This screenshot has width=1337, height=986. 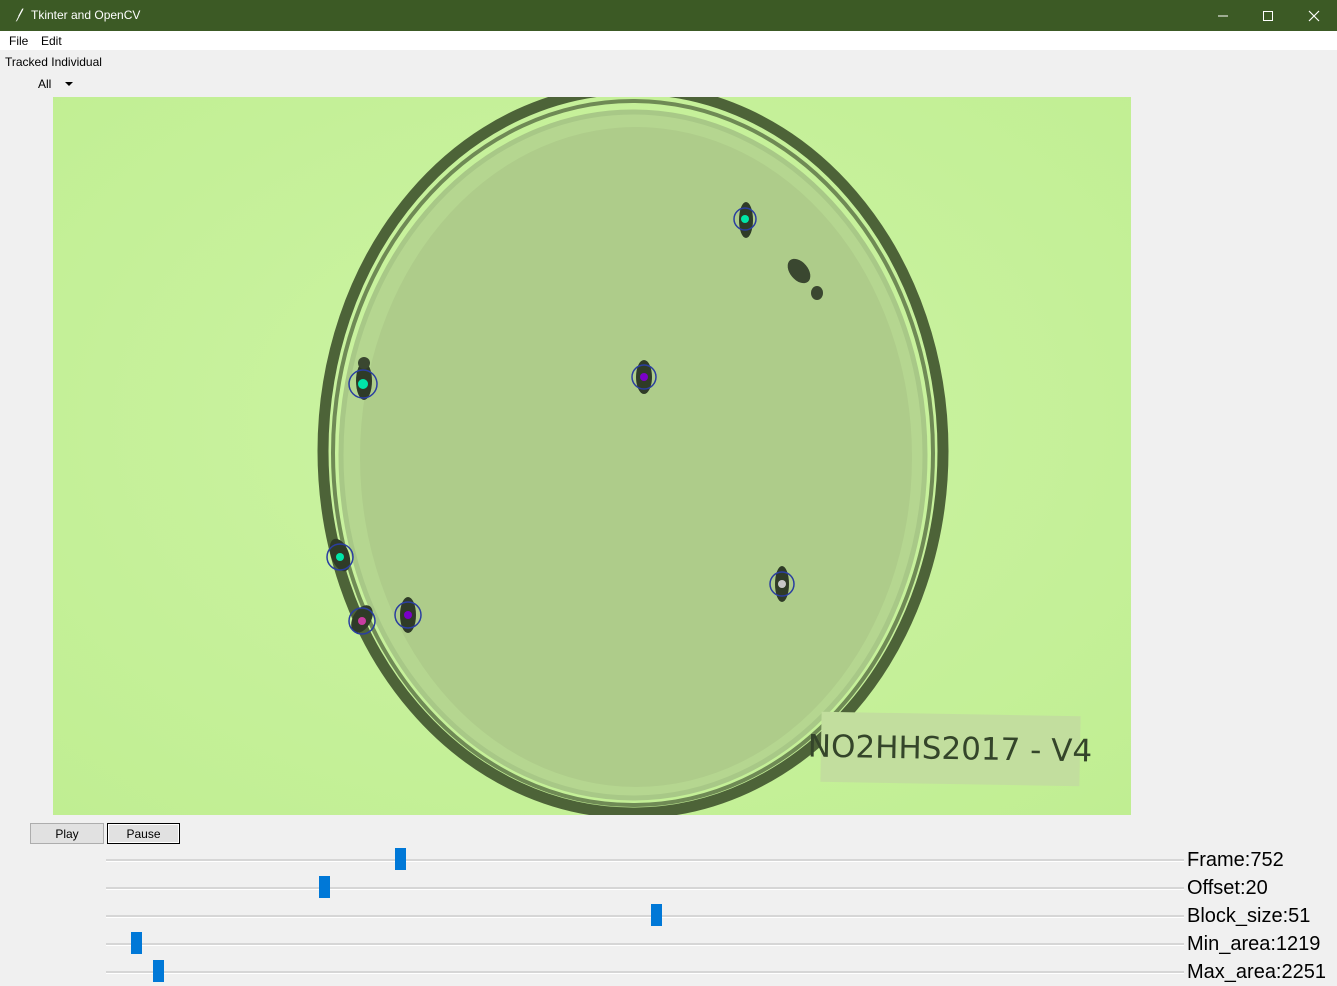 What do you see at coordinates (51, 41) in the screenshot?
I see `menu-edit: Edit` at bounding box center [51, 41].